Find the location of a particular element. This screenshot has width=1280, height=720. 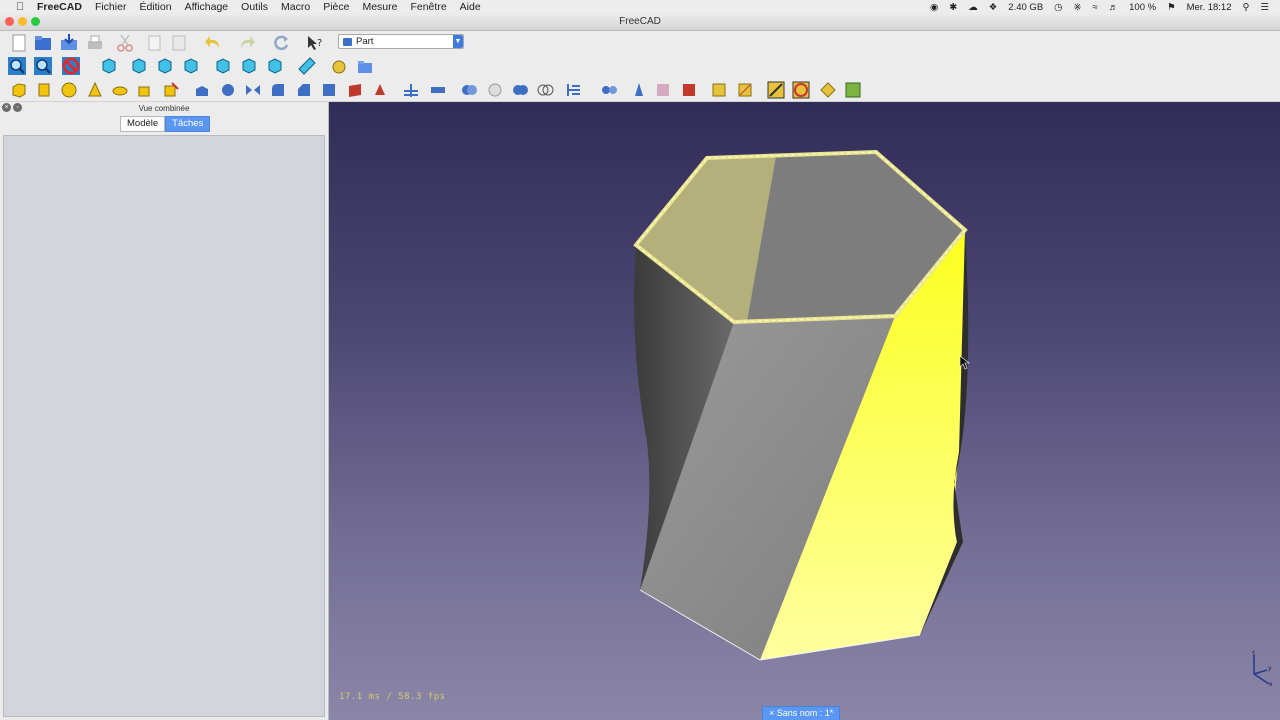

cut-icon is located at coordinates (125, 43).